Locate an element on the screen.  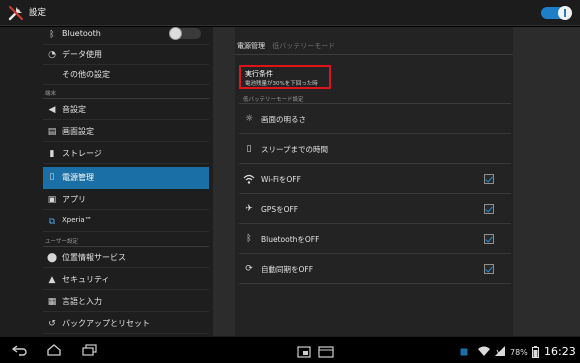
sidebar-item-label: アプリ is located at coordinates (74, 199).